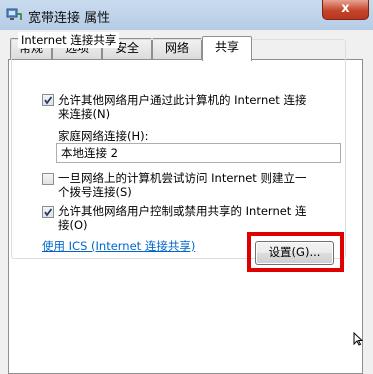  I want to click on dial-on-demand-label-line1: 一旦网络上的计算机尝试访问 Internet 则建立一, so click(182, 178).